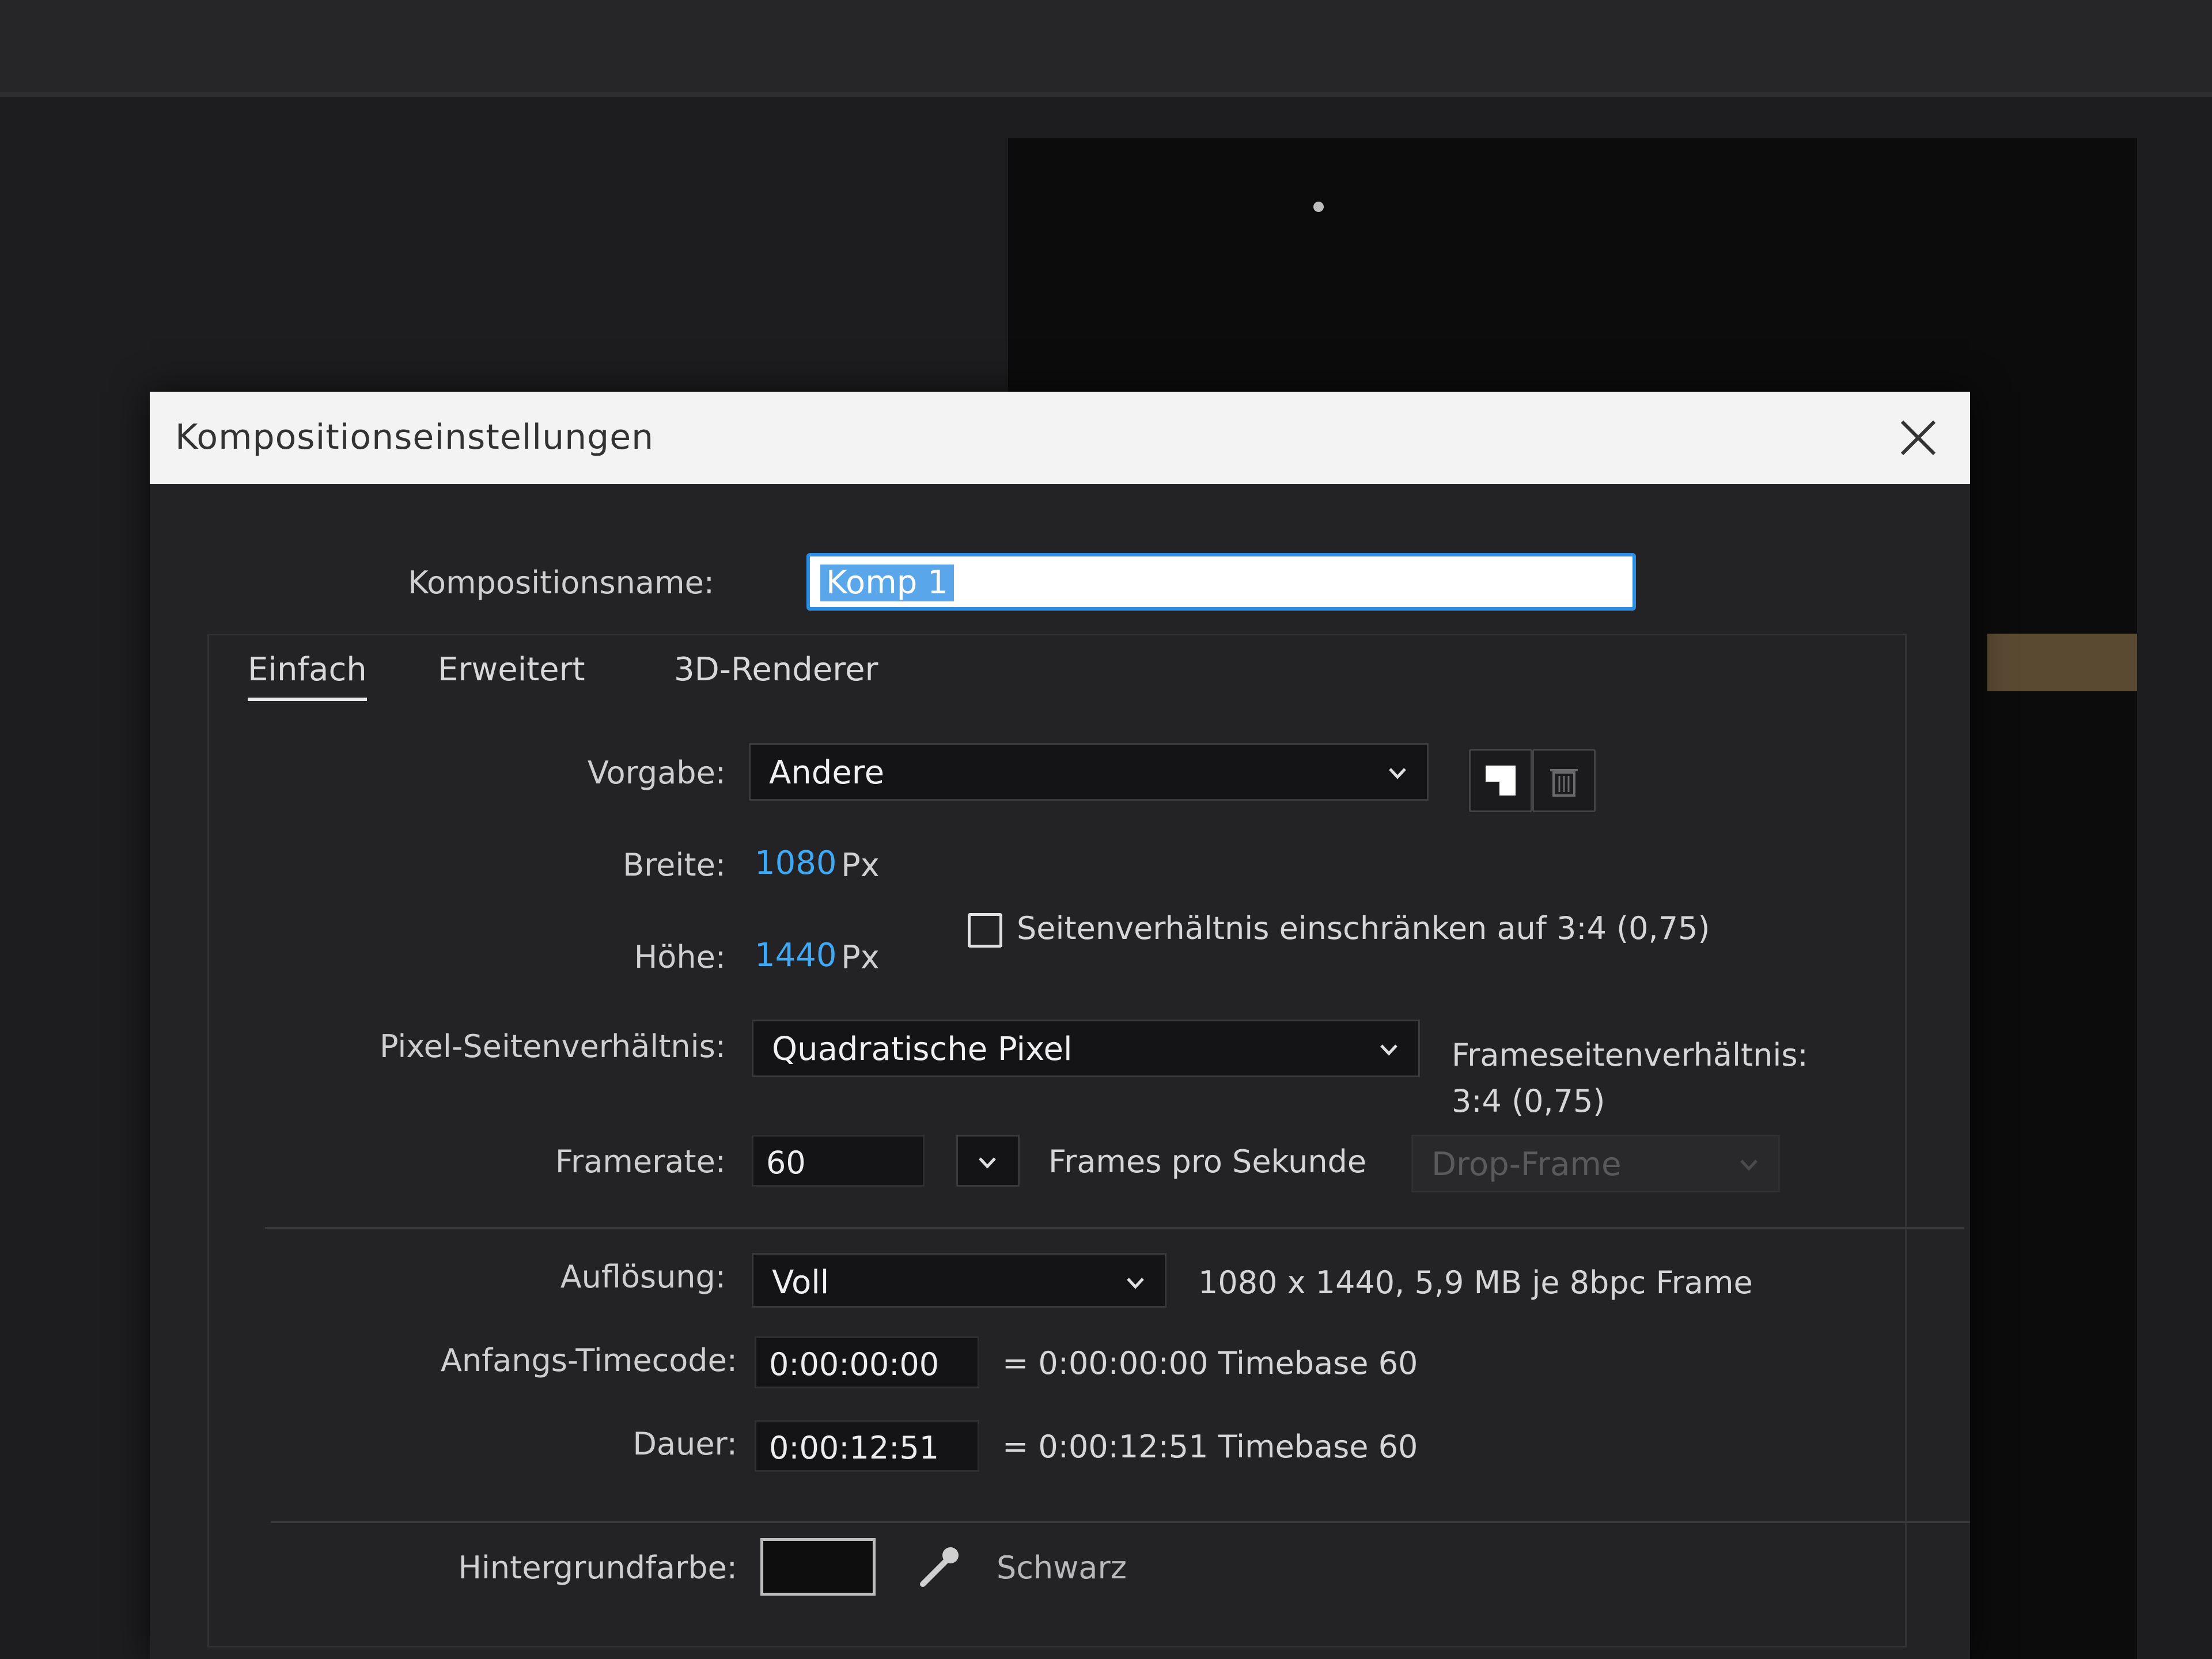 This screenshot has height=1659, width=2212. I want to click on tab-3d-renderer-label: 3D-Renderer, so click(776, 669).